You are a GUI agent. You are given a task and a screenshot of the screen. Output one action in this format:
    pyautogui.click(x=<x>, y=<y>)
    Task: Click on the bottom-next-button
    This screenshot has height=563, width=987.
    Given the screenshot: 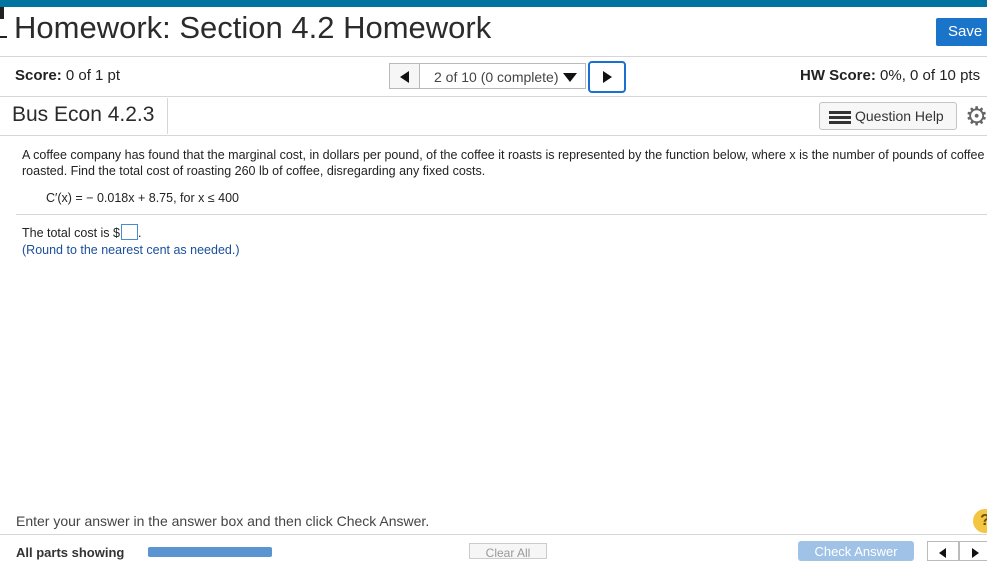 What is the action you would take?
    pyautogui.click(x=973, y=551)
    